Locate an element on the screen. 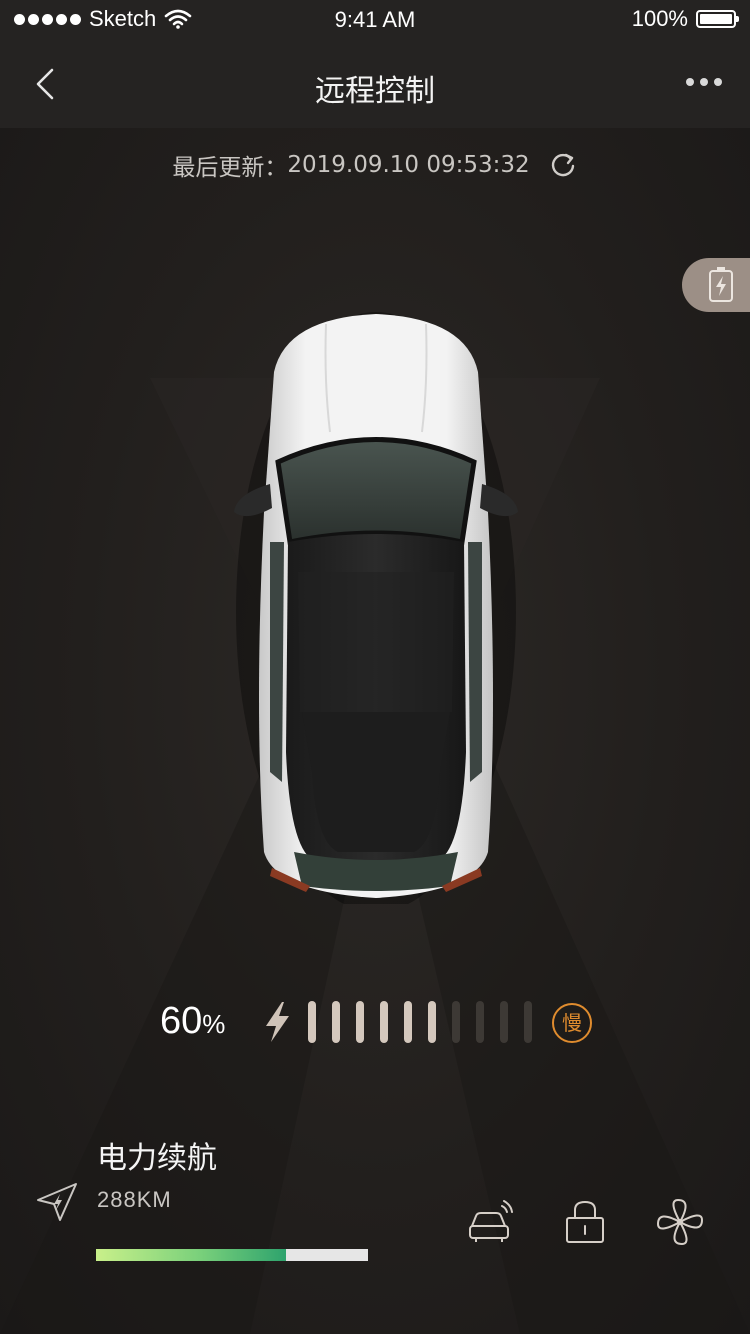 This screenshot has height=1334, width=750. last-update-time: 2019.09.10 09:53:32 is located at coordinates (408, 165).